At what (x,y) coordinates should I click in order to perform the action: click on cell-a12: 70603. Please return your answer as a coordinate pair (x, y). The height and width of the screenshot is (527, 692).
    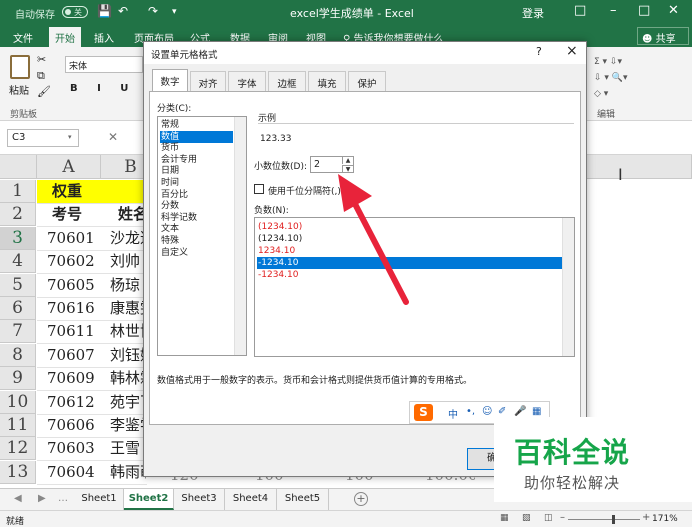
    Looking at the image, I should click on (74, 448).